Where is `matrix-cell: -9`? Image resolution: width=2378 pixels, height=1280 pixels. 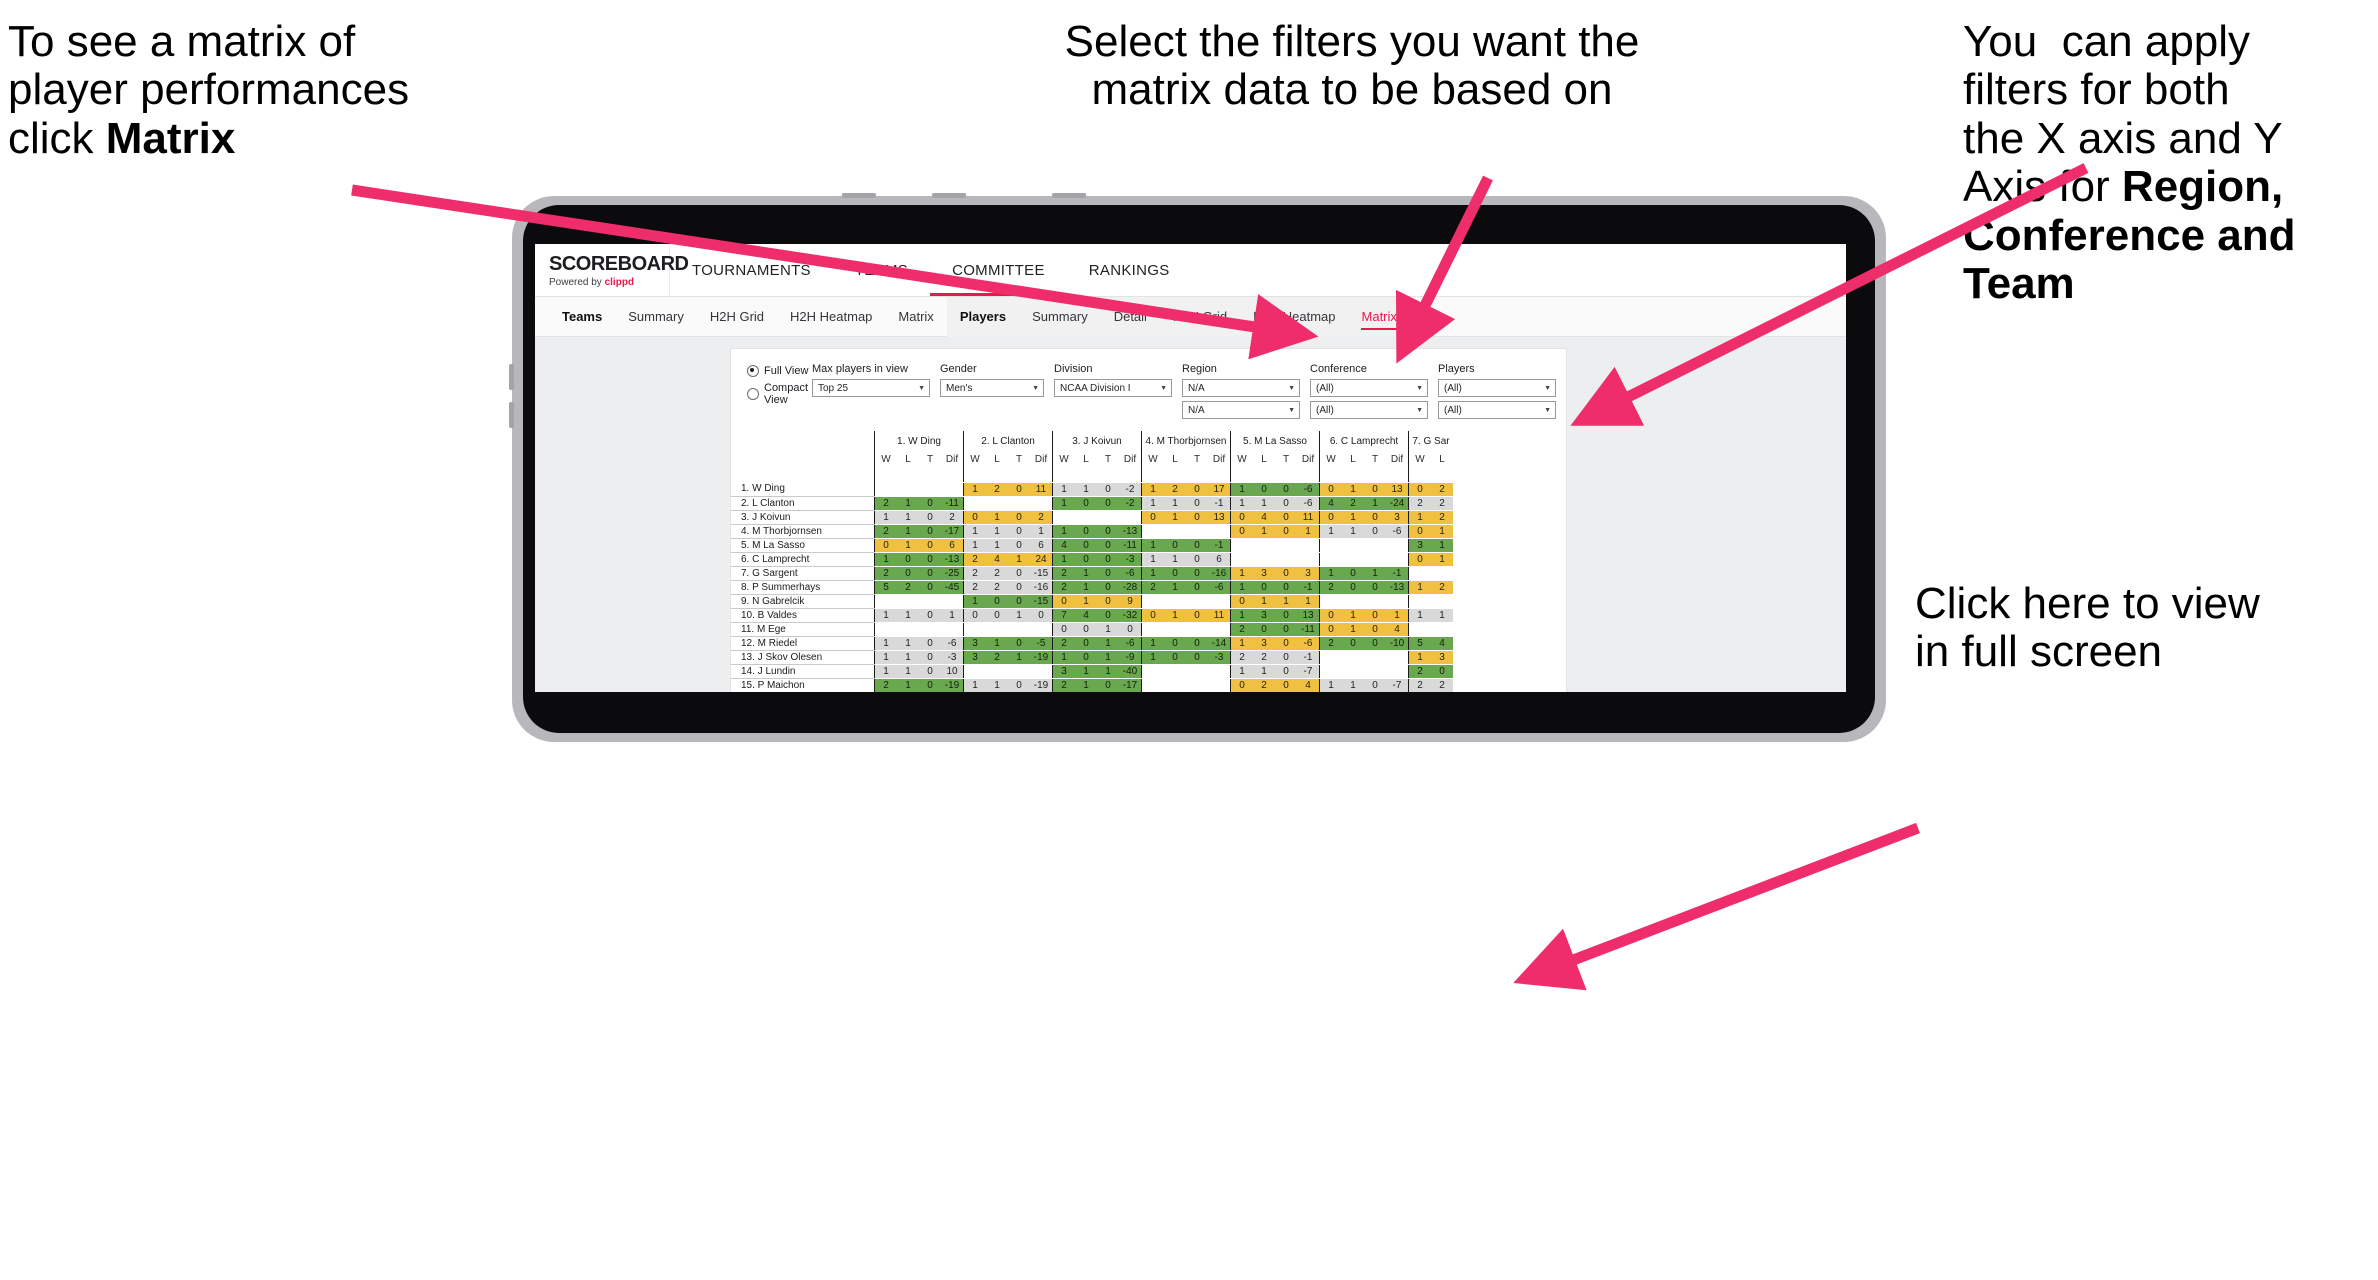
matrix-cell: -9 is located at coordinates (1130, 657).